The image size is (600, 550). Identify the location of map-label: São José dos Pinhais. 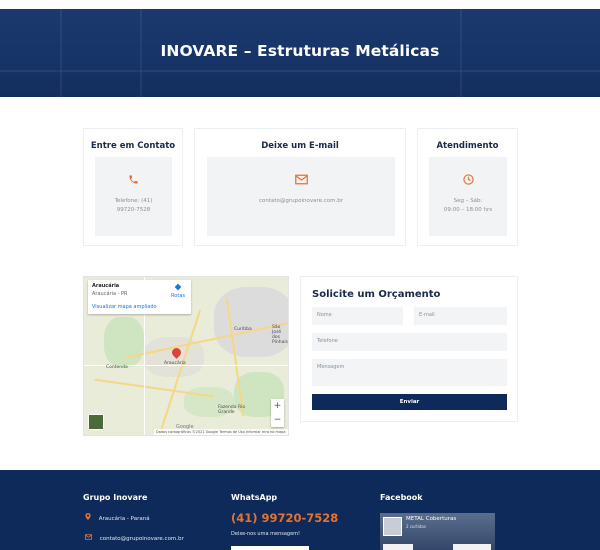
(280, 335).